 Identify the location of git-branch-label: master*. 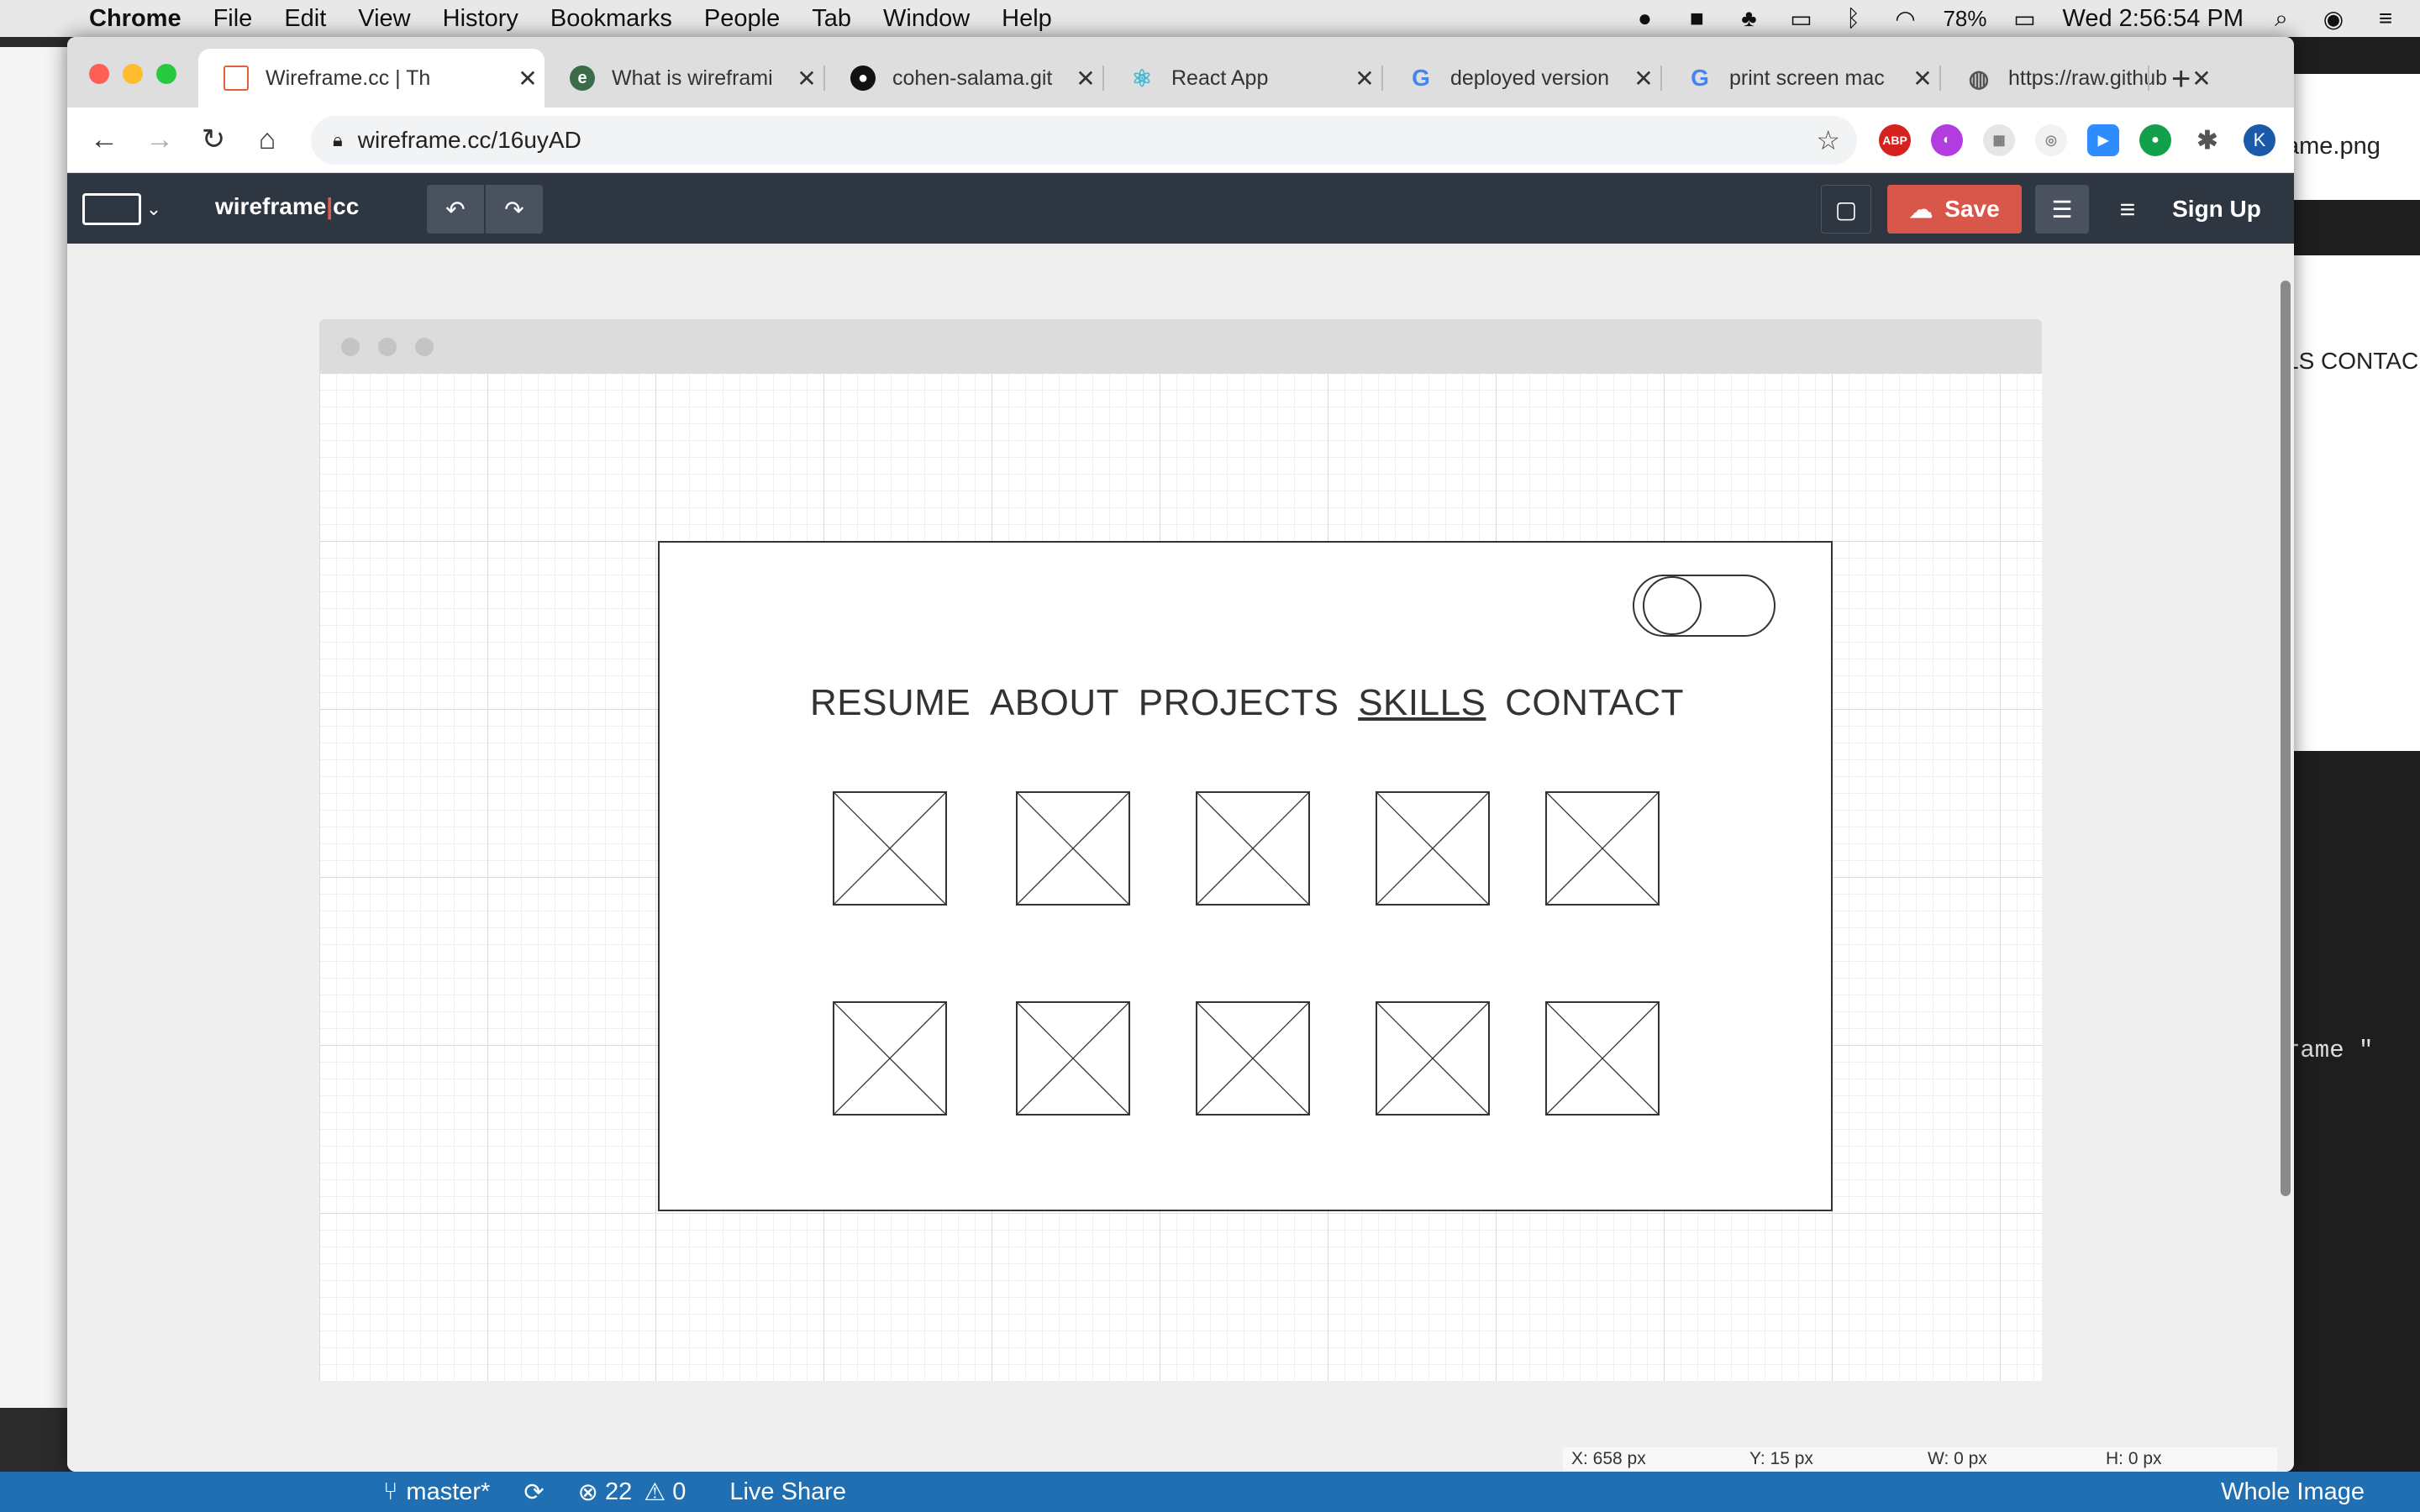
(448, 1492).